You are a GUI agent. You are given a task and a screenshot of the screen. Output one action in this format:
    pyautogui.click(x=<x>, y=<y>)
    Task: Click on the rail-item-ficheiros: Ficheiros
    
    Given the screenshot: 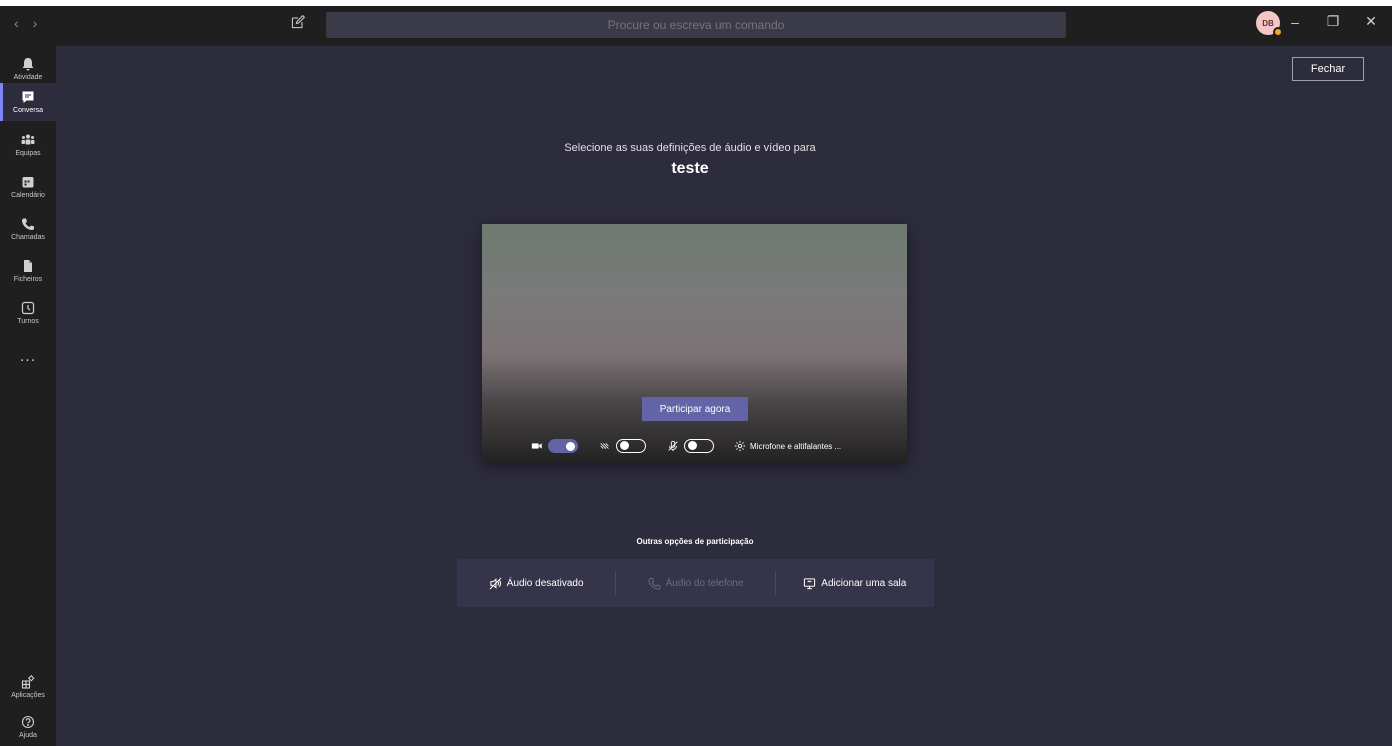 What is the action you would take?
    pyautogui.click(x=28, y=271)
    